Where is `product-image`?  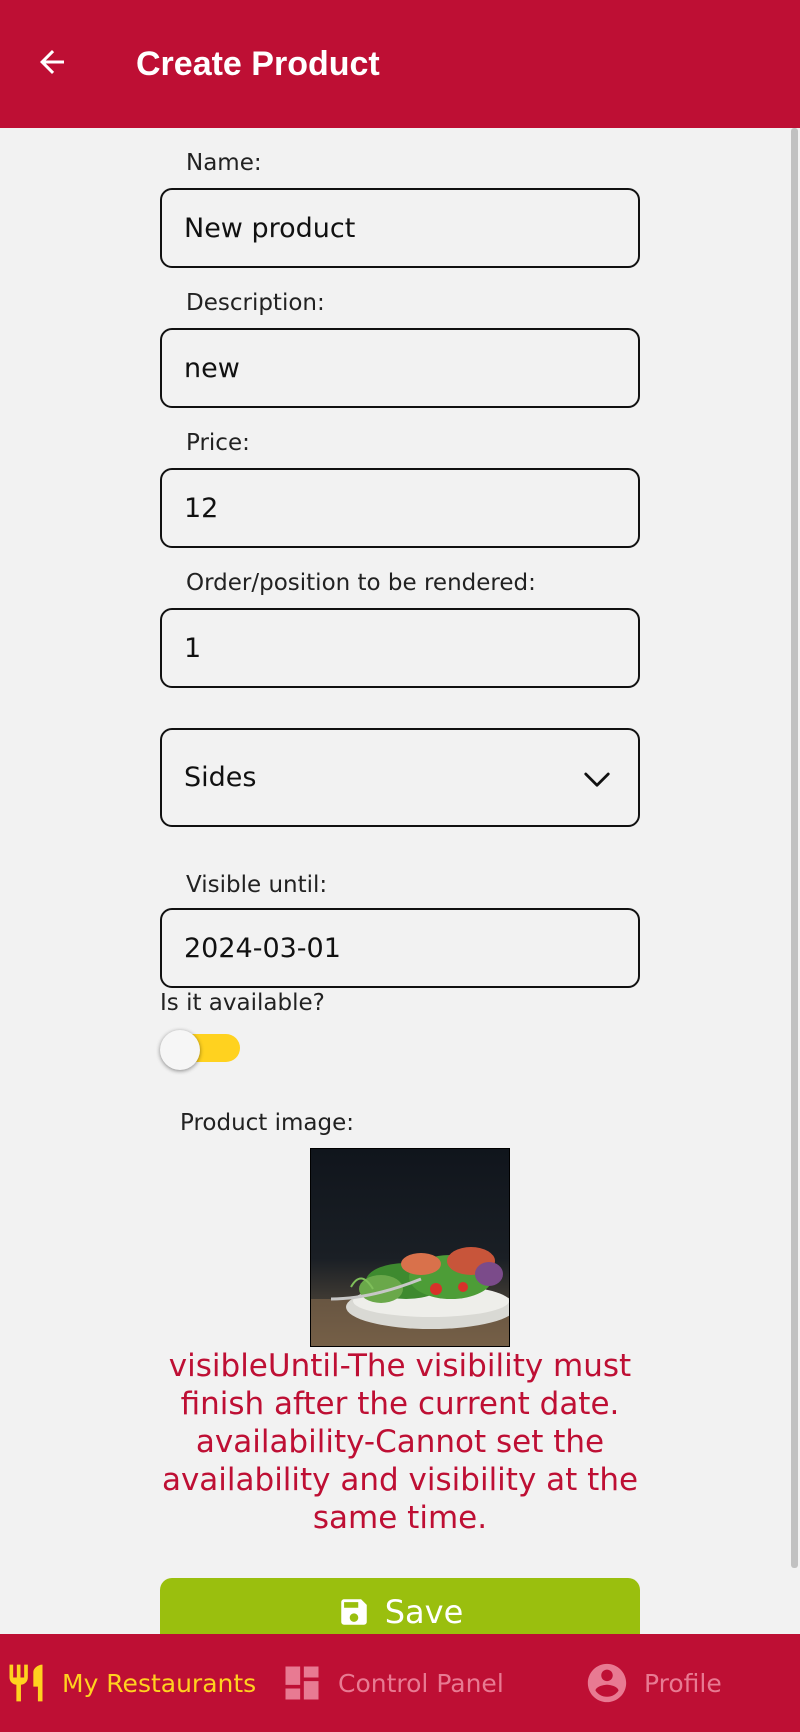 product-image is located at coordinates (410, 1247).